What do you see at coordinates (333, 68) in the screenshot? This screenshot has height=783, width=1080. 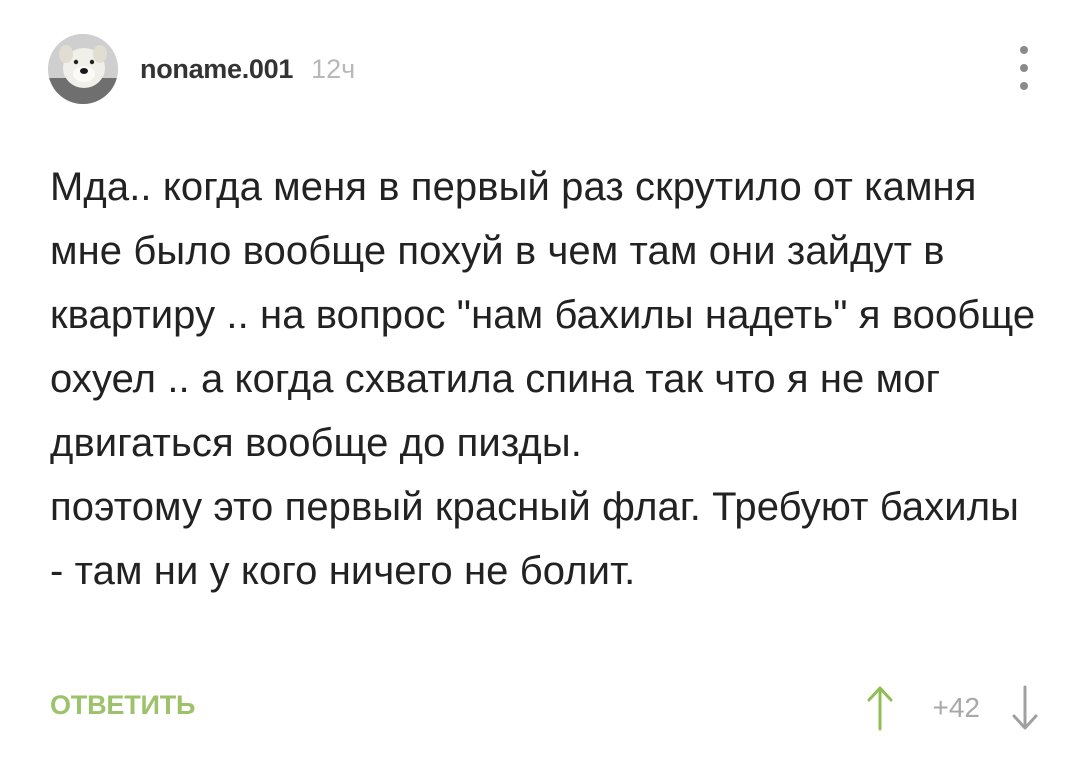 I see `comment-timestamp: 12ч` at bounding box center [333, 68].